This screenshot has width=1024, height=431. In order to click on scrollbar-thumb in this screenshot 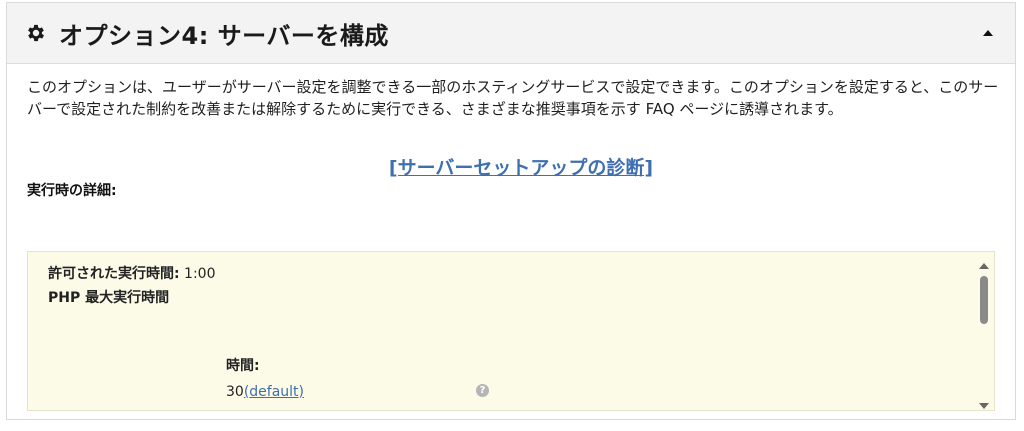, I will do `click(984, 300)`.